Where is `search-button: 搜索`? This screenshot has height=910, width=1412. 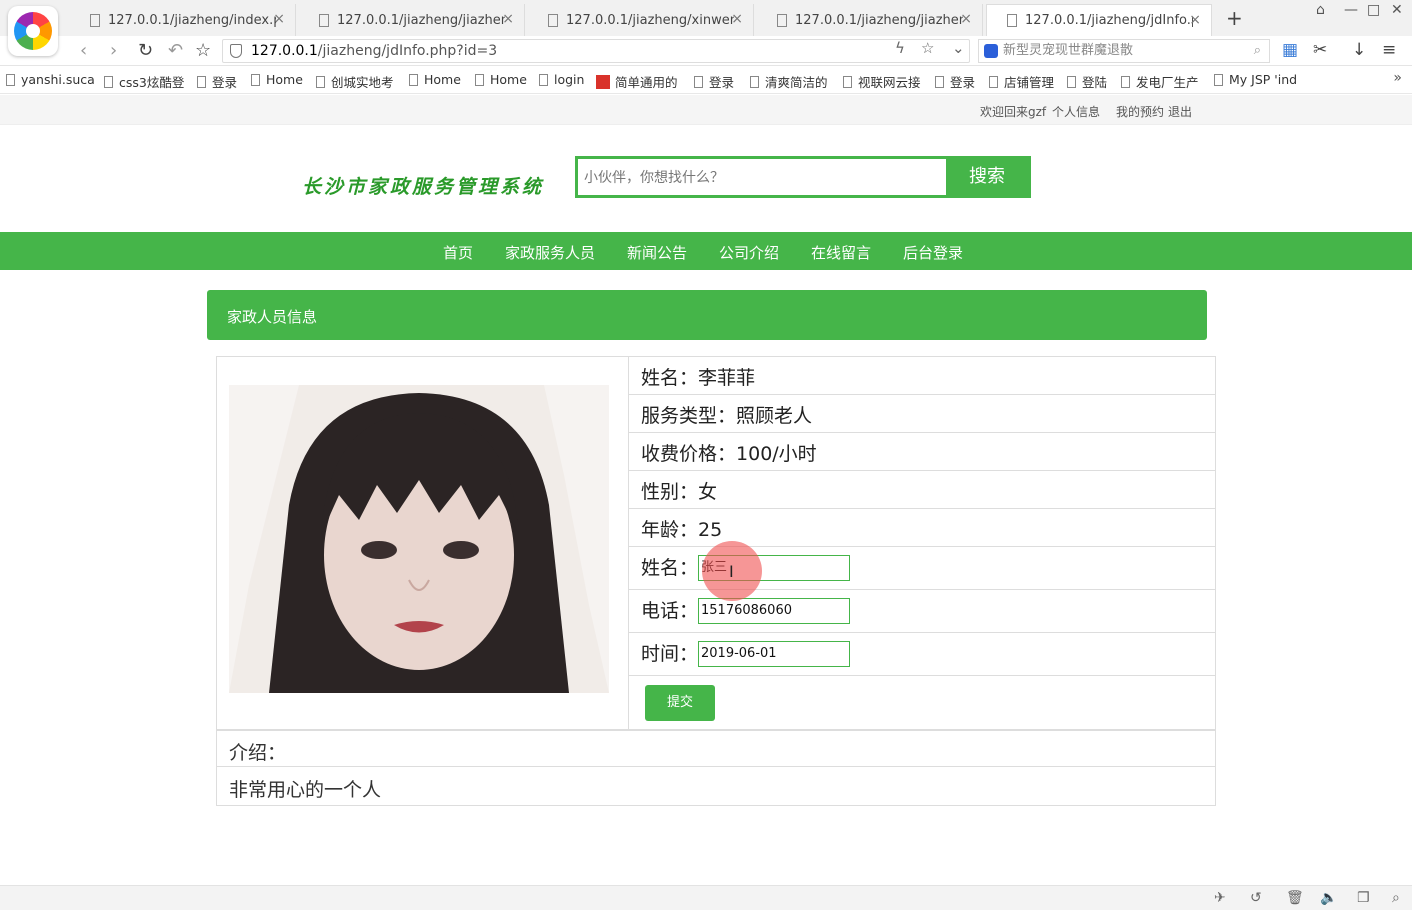
search-button: 搜索 is located at coordinates (987, 177).